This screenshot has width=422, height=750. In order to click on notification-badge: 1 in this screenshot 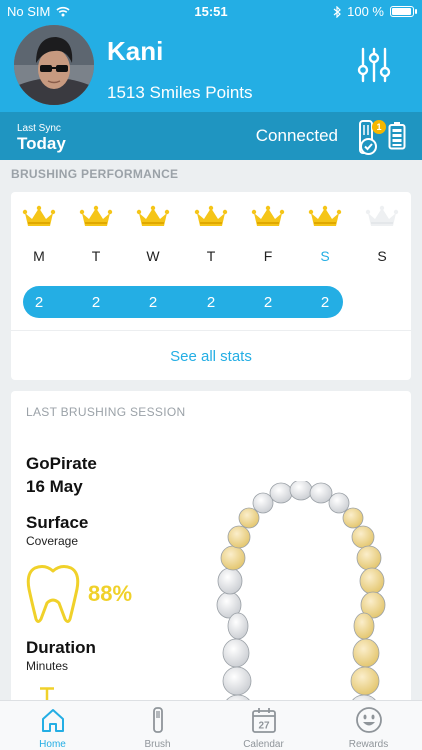, I will do `click(379, 127)`.